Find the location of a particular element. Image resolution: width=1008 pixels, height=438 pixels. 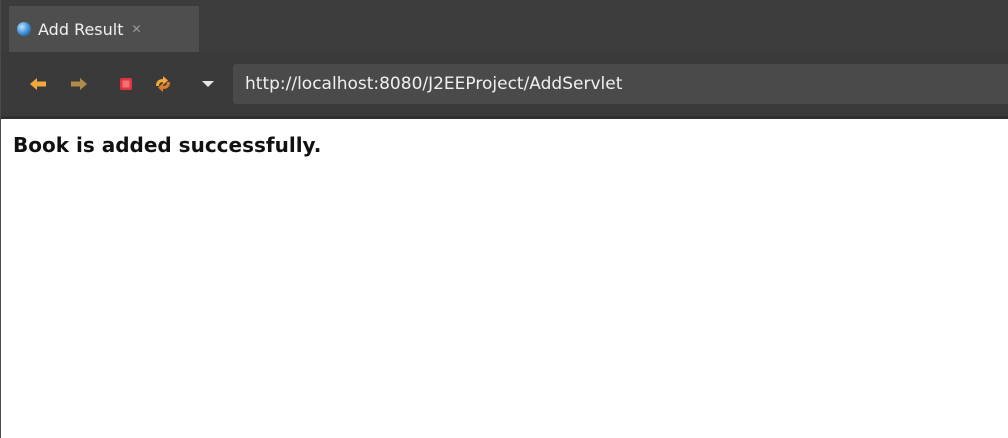

success-message: Book is added successfully. is located at coordinates (167, 145).